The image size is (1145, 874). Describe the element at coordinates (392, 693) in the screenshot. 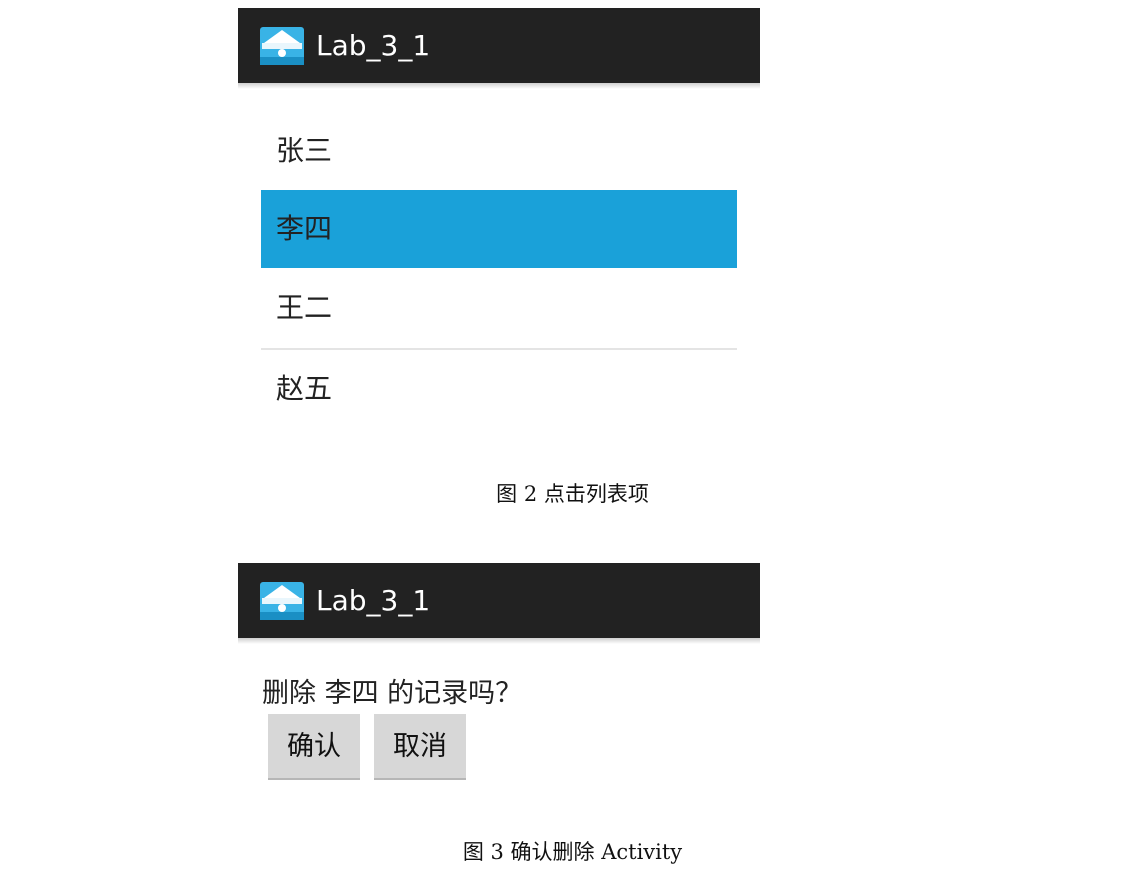

I see `delete-question: 删除 李四 的记录吗？` at that location.